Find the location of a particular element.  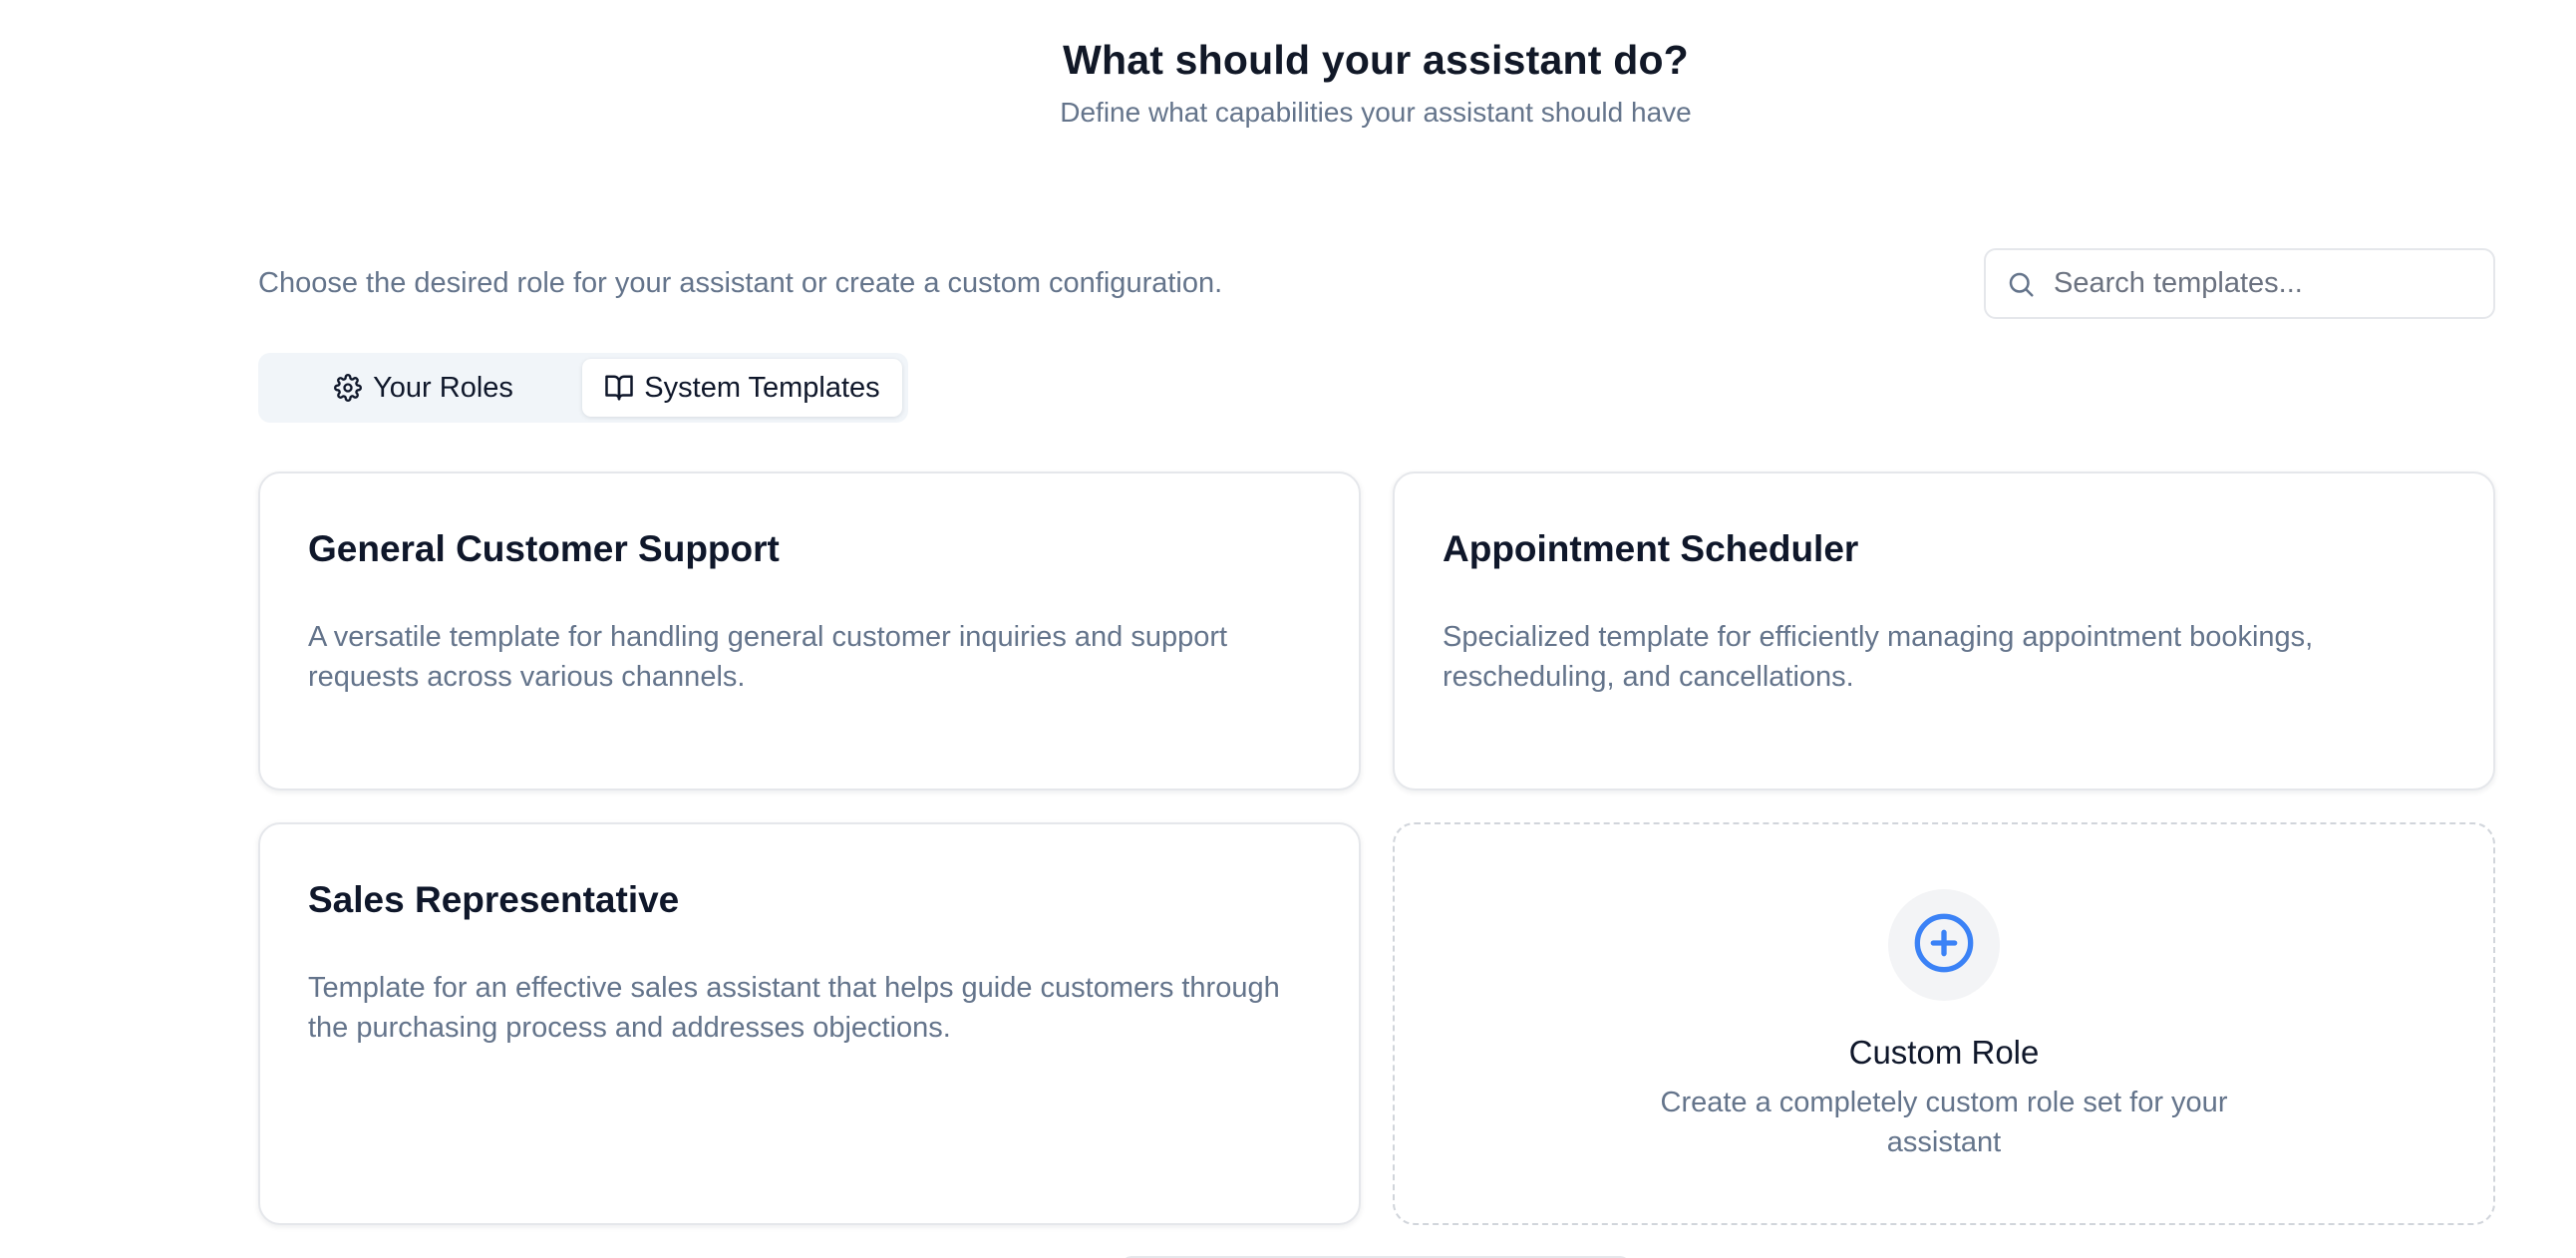

search-input is located at coordinates (2263, 283).